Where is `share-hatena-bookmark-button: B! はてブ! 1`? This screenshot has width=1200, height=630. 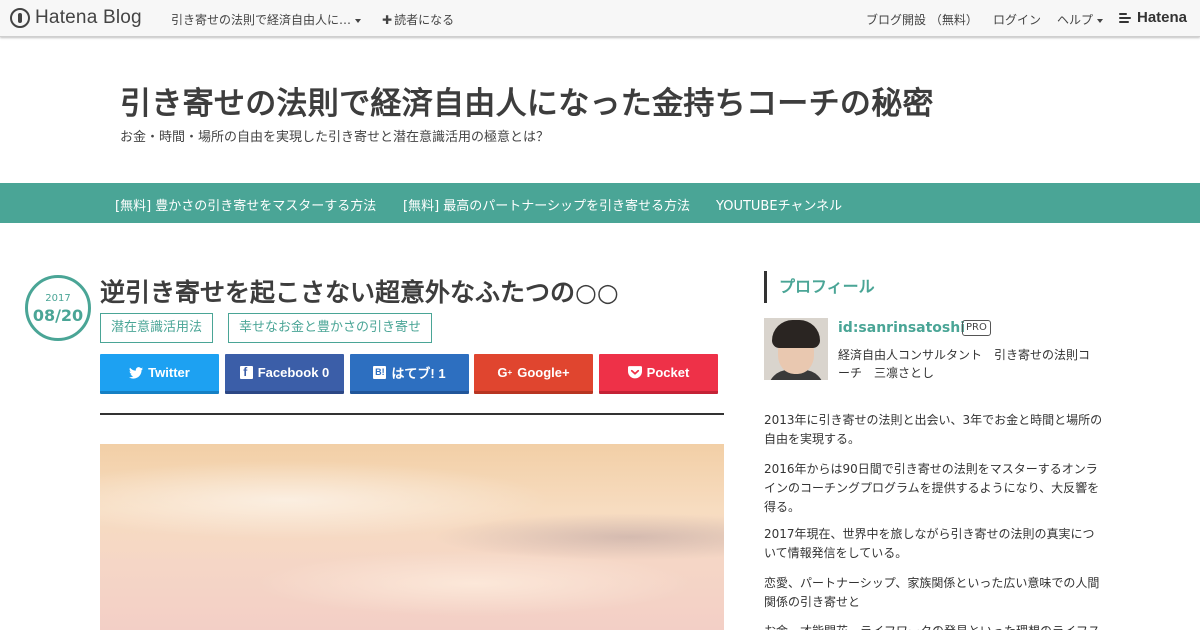
share-hatena-bookmark-button: B! はてブ! 1 is located at coordinates (409, 374).